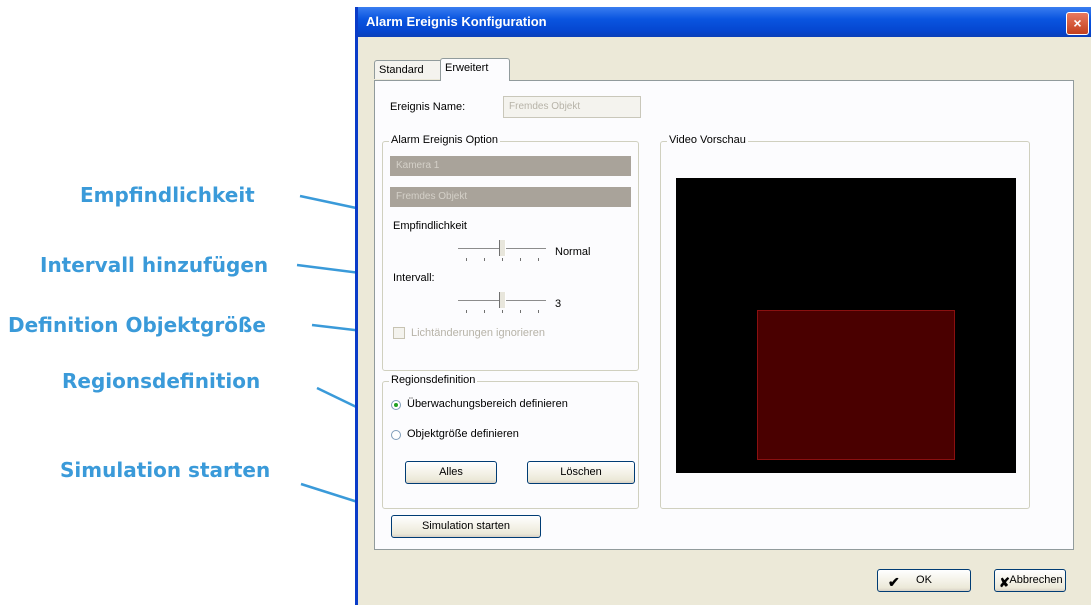 This screenshot has height=605, width=1091. What do you see at coordinates (581, 472) in the screenshot?
I see `delete-button: Löschen` at bounding box center [581, 472].